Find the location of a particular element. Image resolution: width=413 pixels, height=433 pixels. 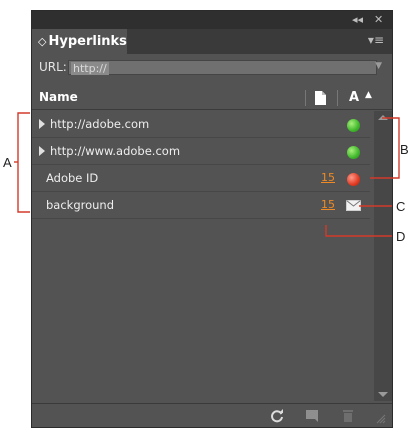

callout-a: A is located at coordinates (7, 162).